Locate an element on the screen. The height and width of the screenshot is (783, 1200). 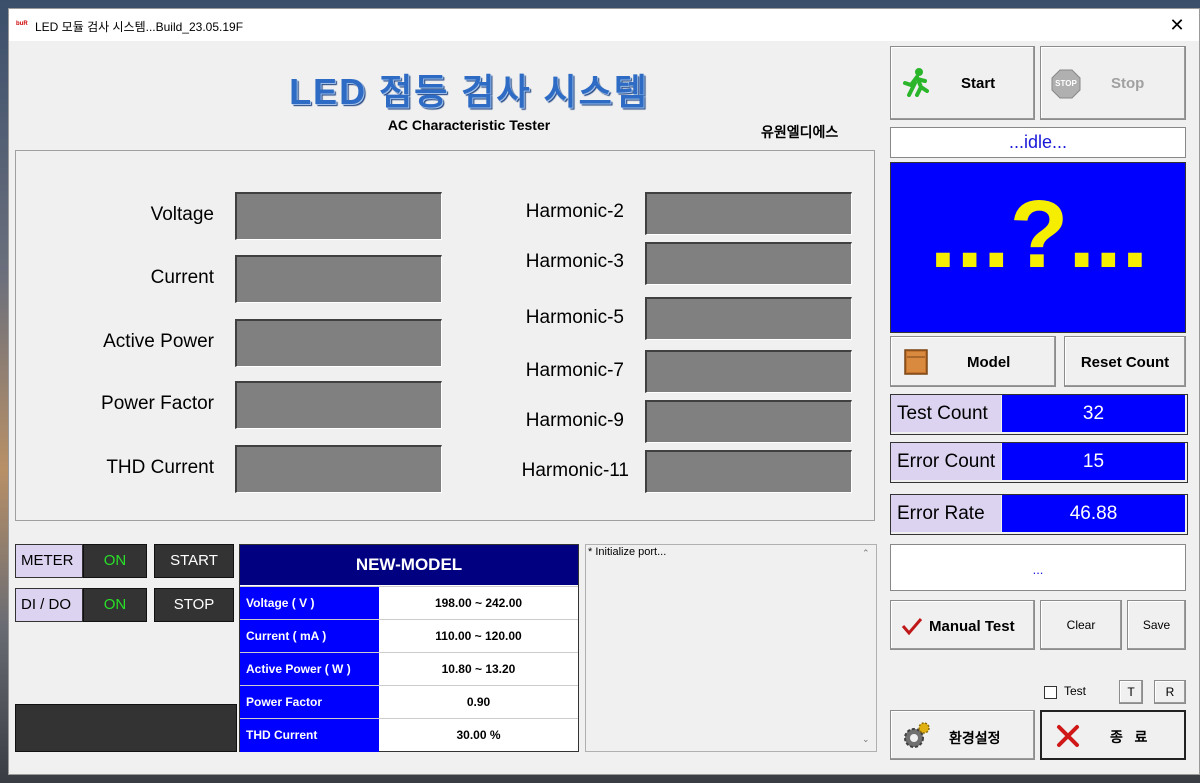
measure-label: Voltage is located at coordinates (182, 214).